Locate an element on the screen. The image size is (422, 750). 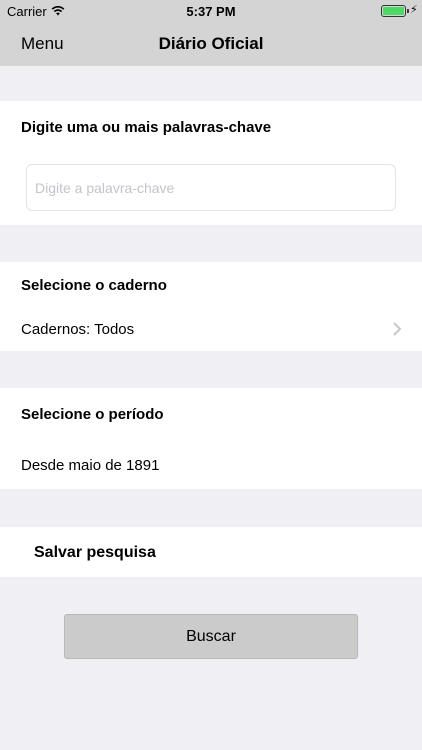
salvar-pesquisa-label: Salvar pesquisa is located at coordinates (95, 553).